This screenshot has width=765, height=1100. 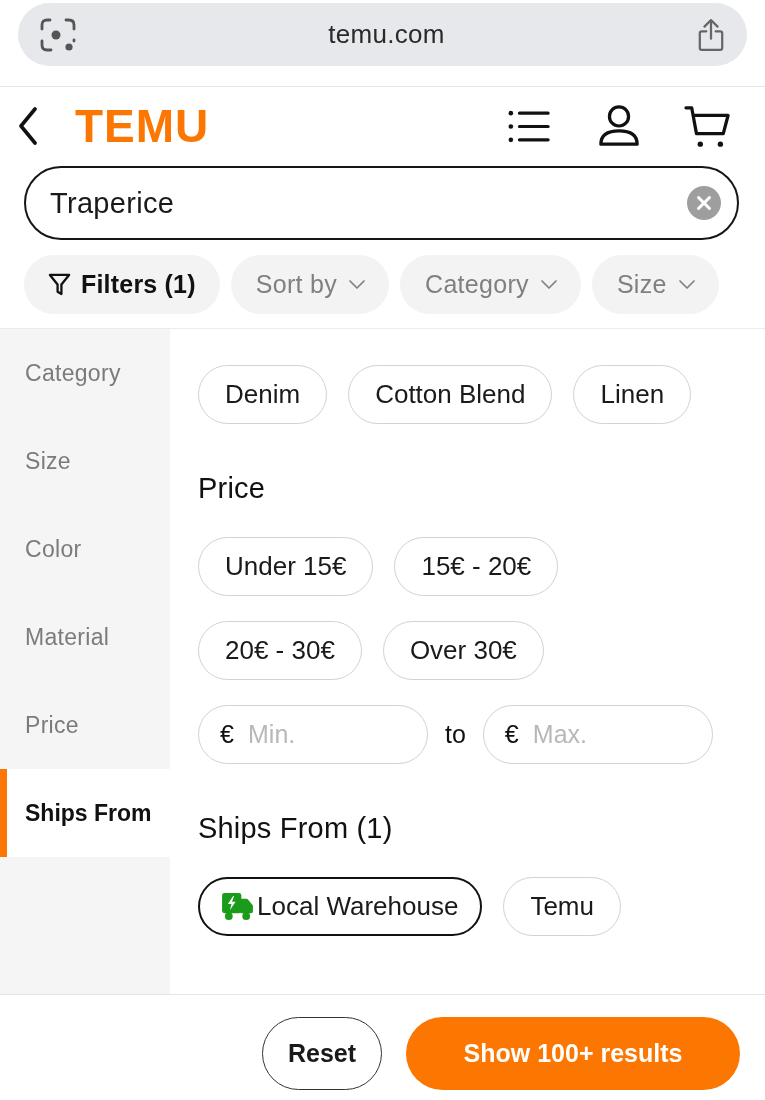 I want to click on sidebar-item: Material, so click(x=85, y=637).